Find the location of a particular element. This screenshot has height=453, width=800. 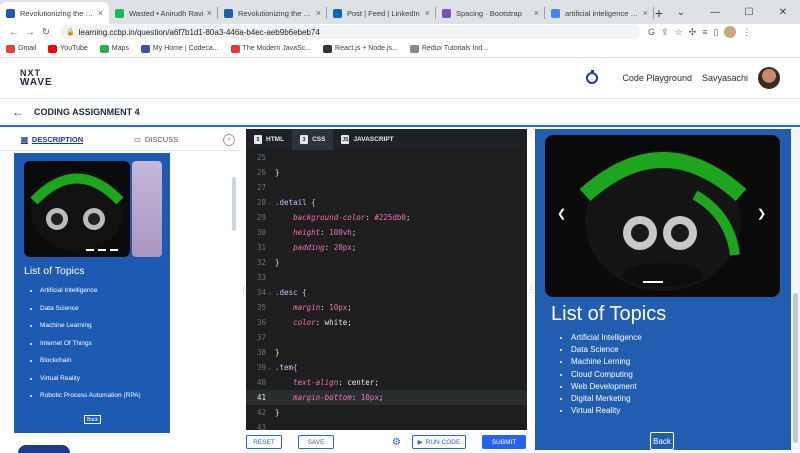

tab-discuss: ▭ DISCUSS is located at coordinates (156, 140).